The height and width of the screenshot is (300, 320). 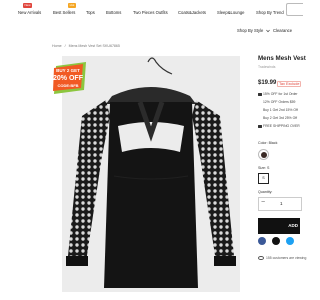 I want to click on hot-badge: Hot, so click(x=72, y=5).